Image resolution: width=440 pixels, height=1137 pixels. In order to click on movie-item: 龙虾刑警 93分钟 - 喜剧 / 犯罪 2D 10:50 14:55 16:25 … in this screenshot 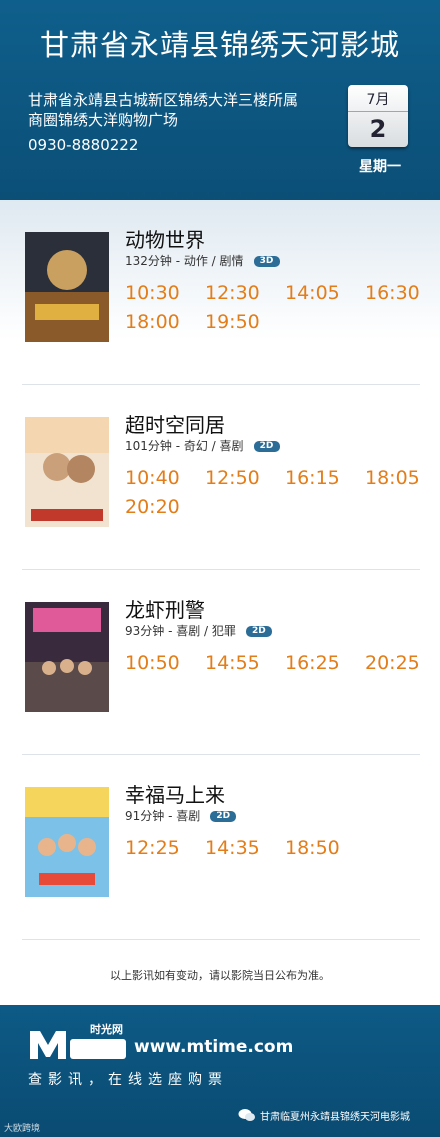, I will do `click(221, 662)`.